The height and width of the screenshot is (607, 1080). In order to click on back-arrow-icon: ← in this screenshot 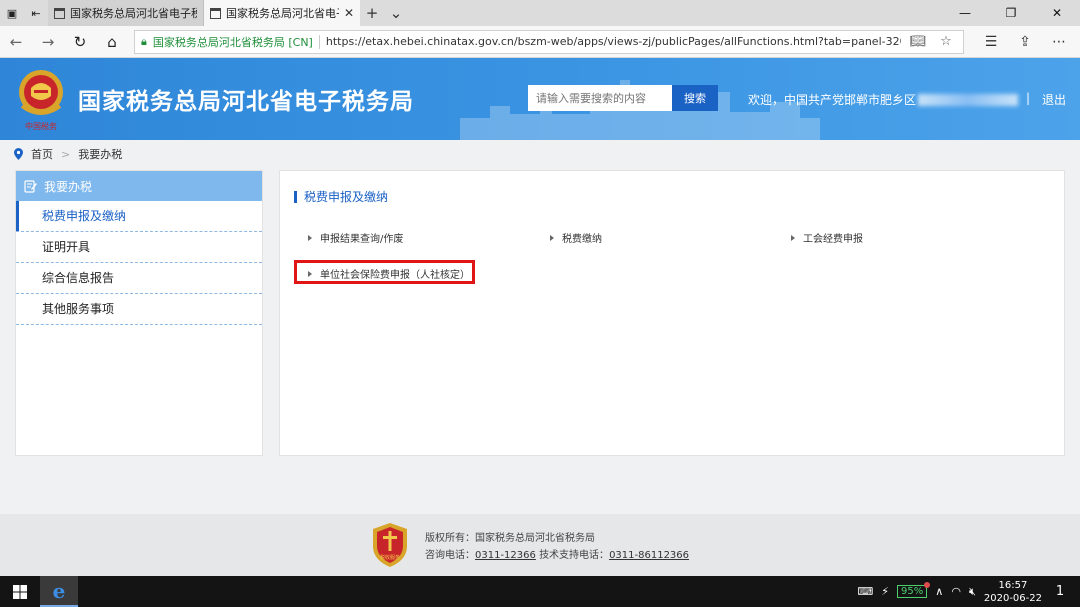, I will do `click(16, 42)`.